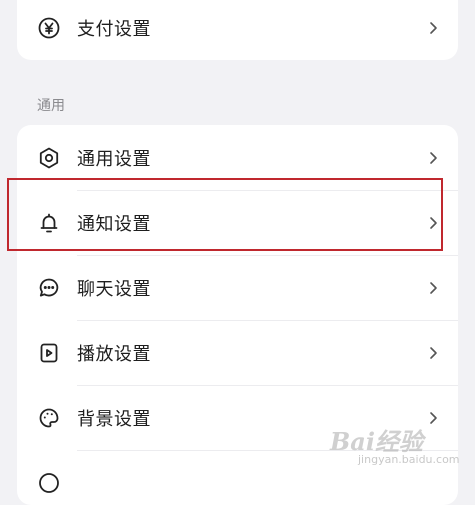 Image resolution: width=475 pixels, height=505 pixels. What do you see at coordinates (51, 106) in the screenshot?
I see `section-title-general: 通用` at bounding box center [51, 106].